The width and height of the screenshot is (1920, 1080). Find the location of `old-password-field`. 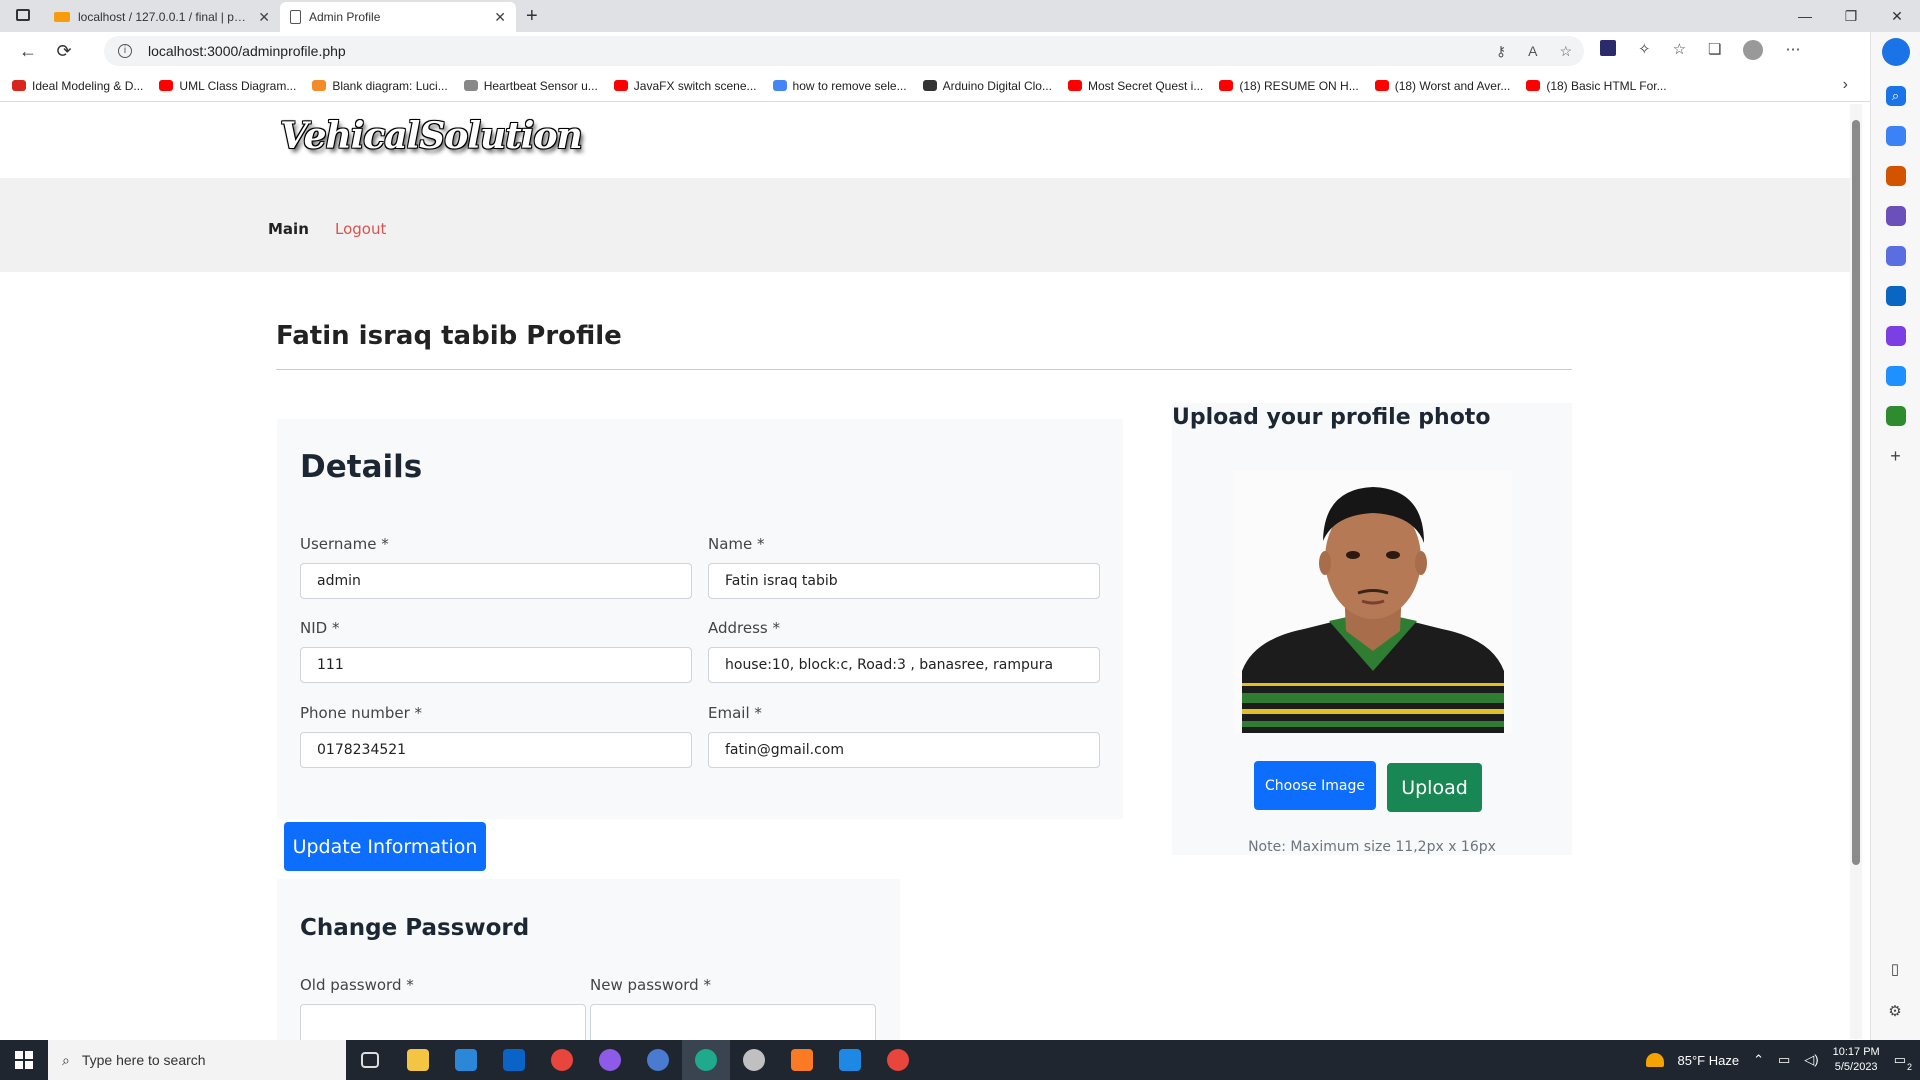

old-password-field is located at coordinates (443, 1022).